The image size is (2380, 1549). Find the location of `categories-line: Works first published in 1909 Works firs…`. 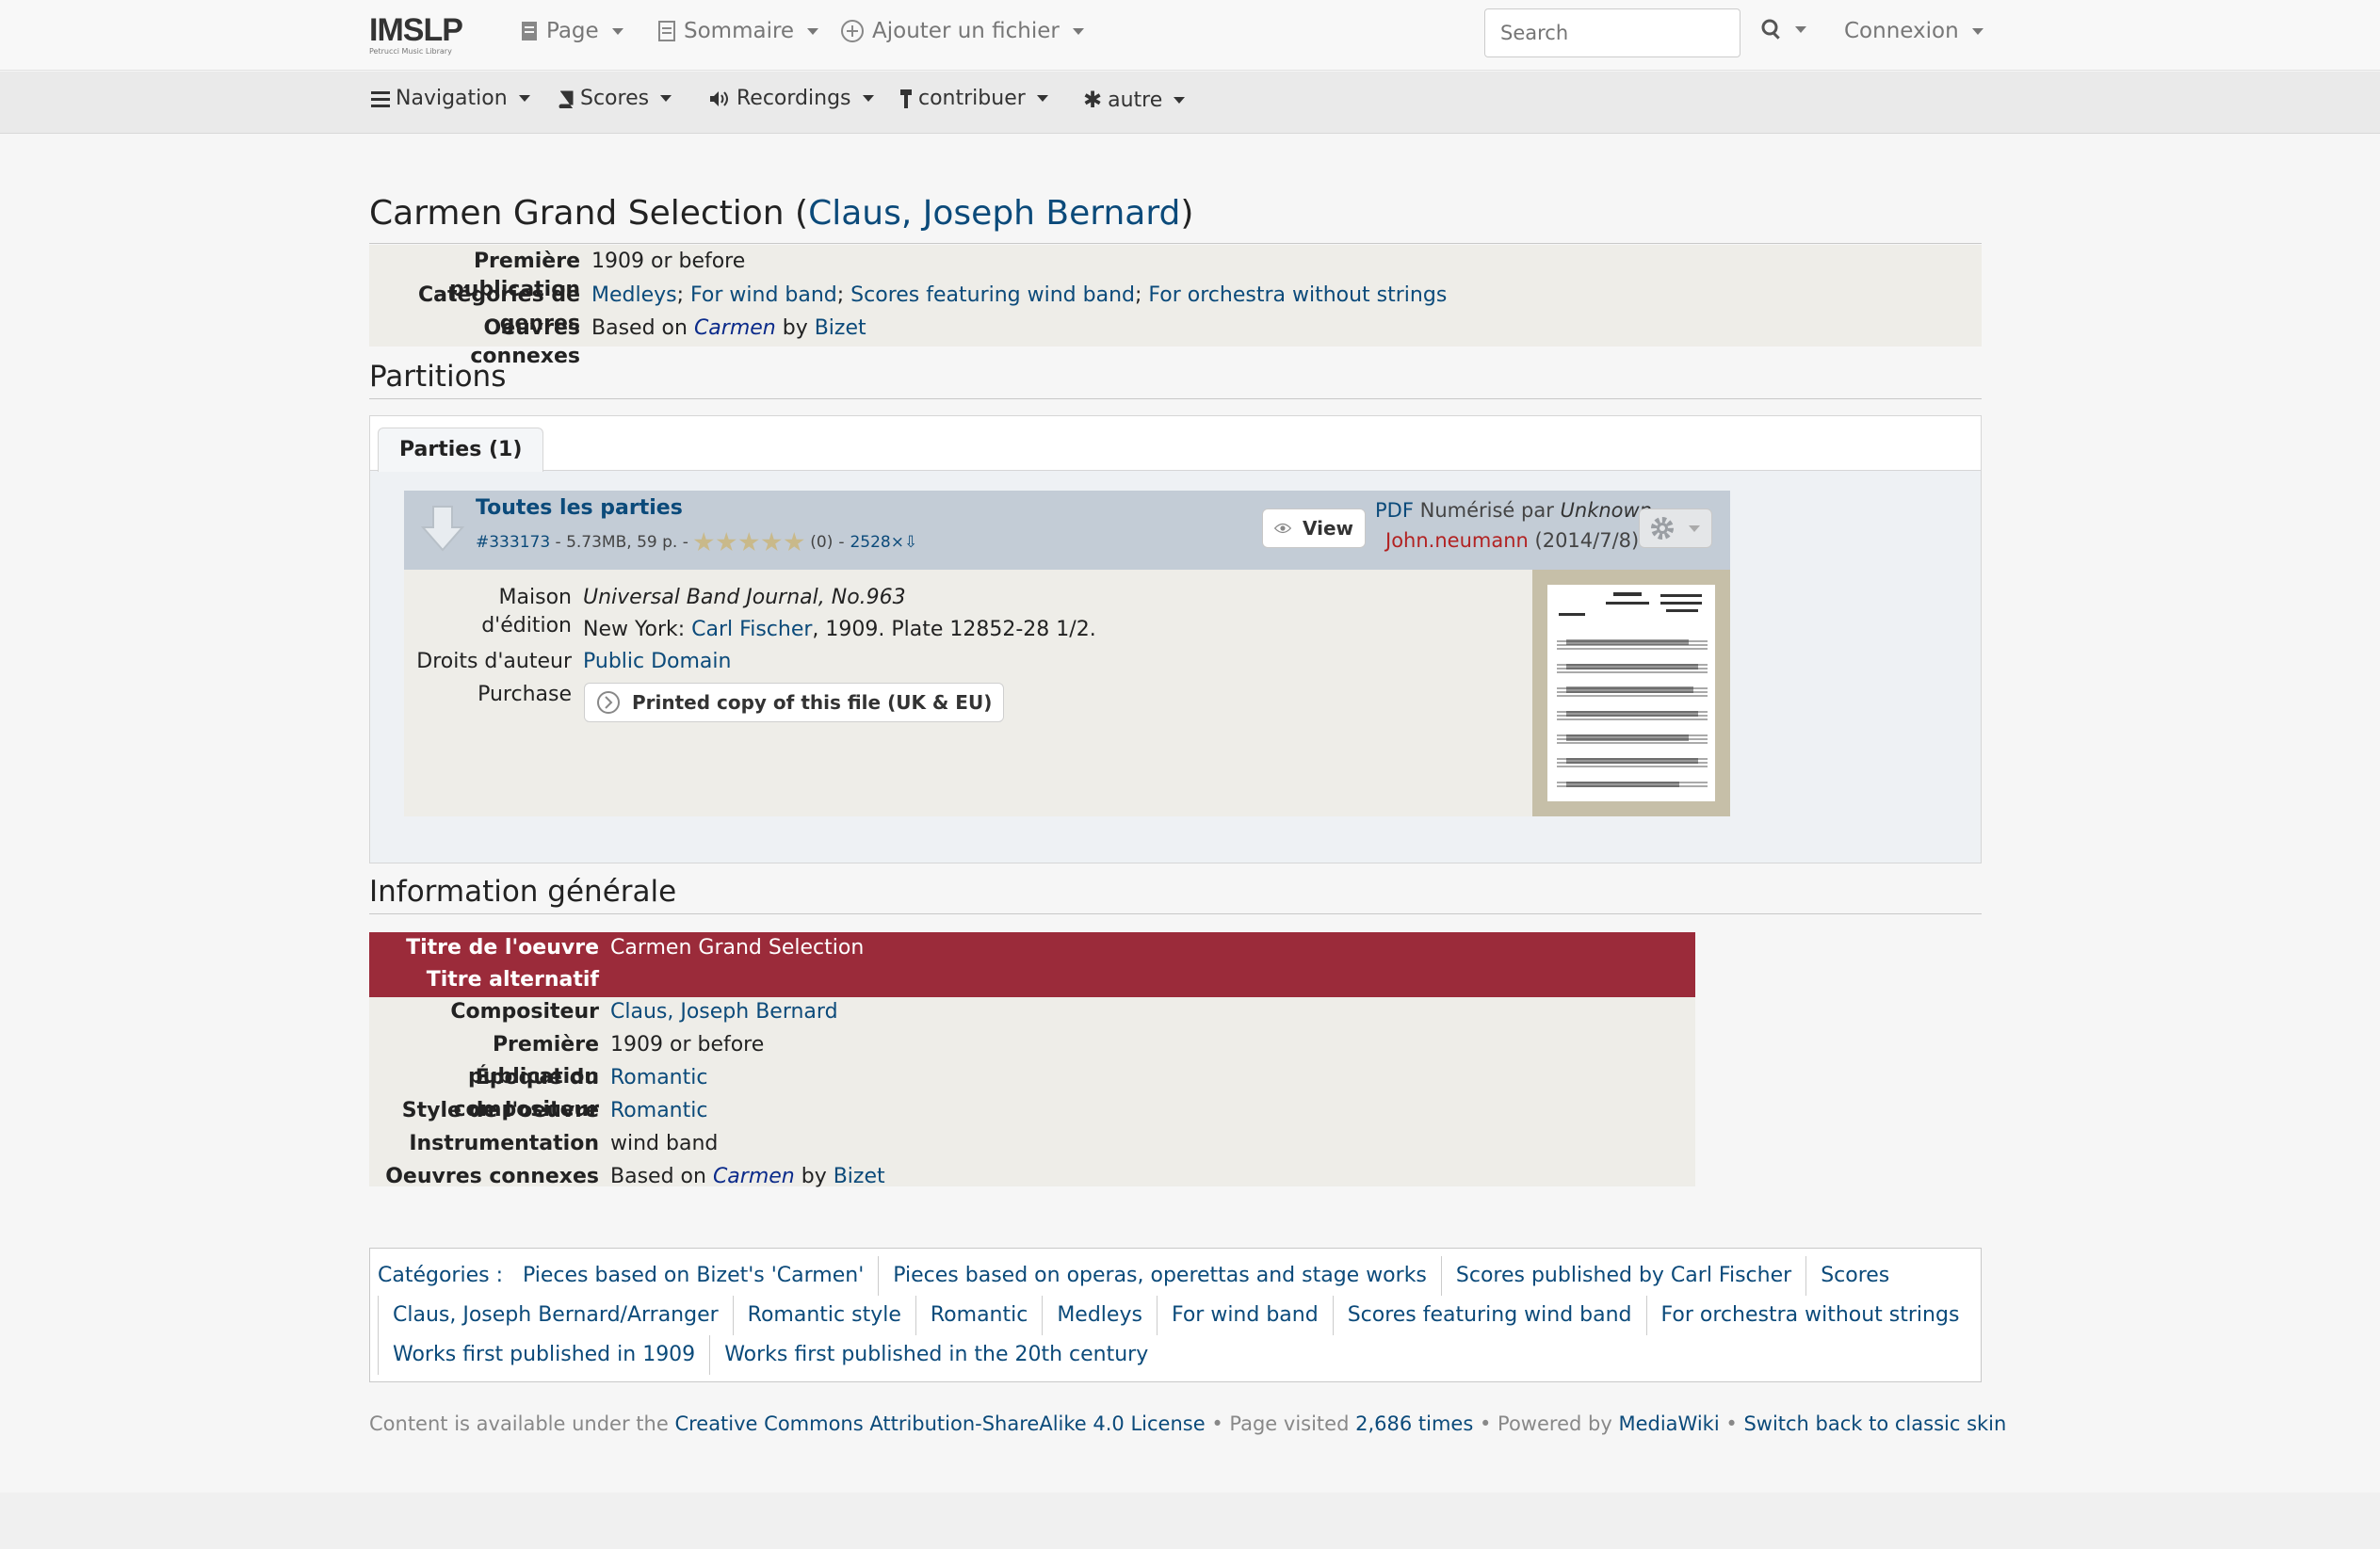

categories-line: Works first published in 1909 Works firs… is located at coordinates (770, 1355).